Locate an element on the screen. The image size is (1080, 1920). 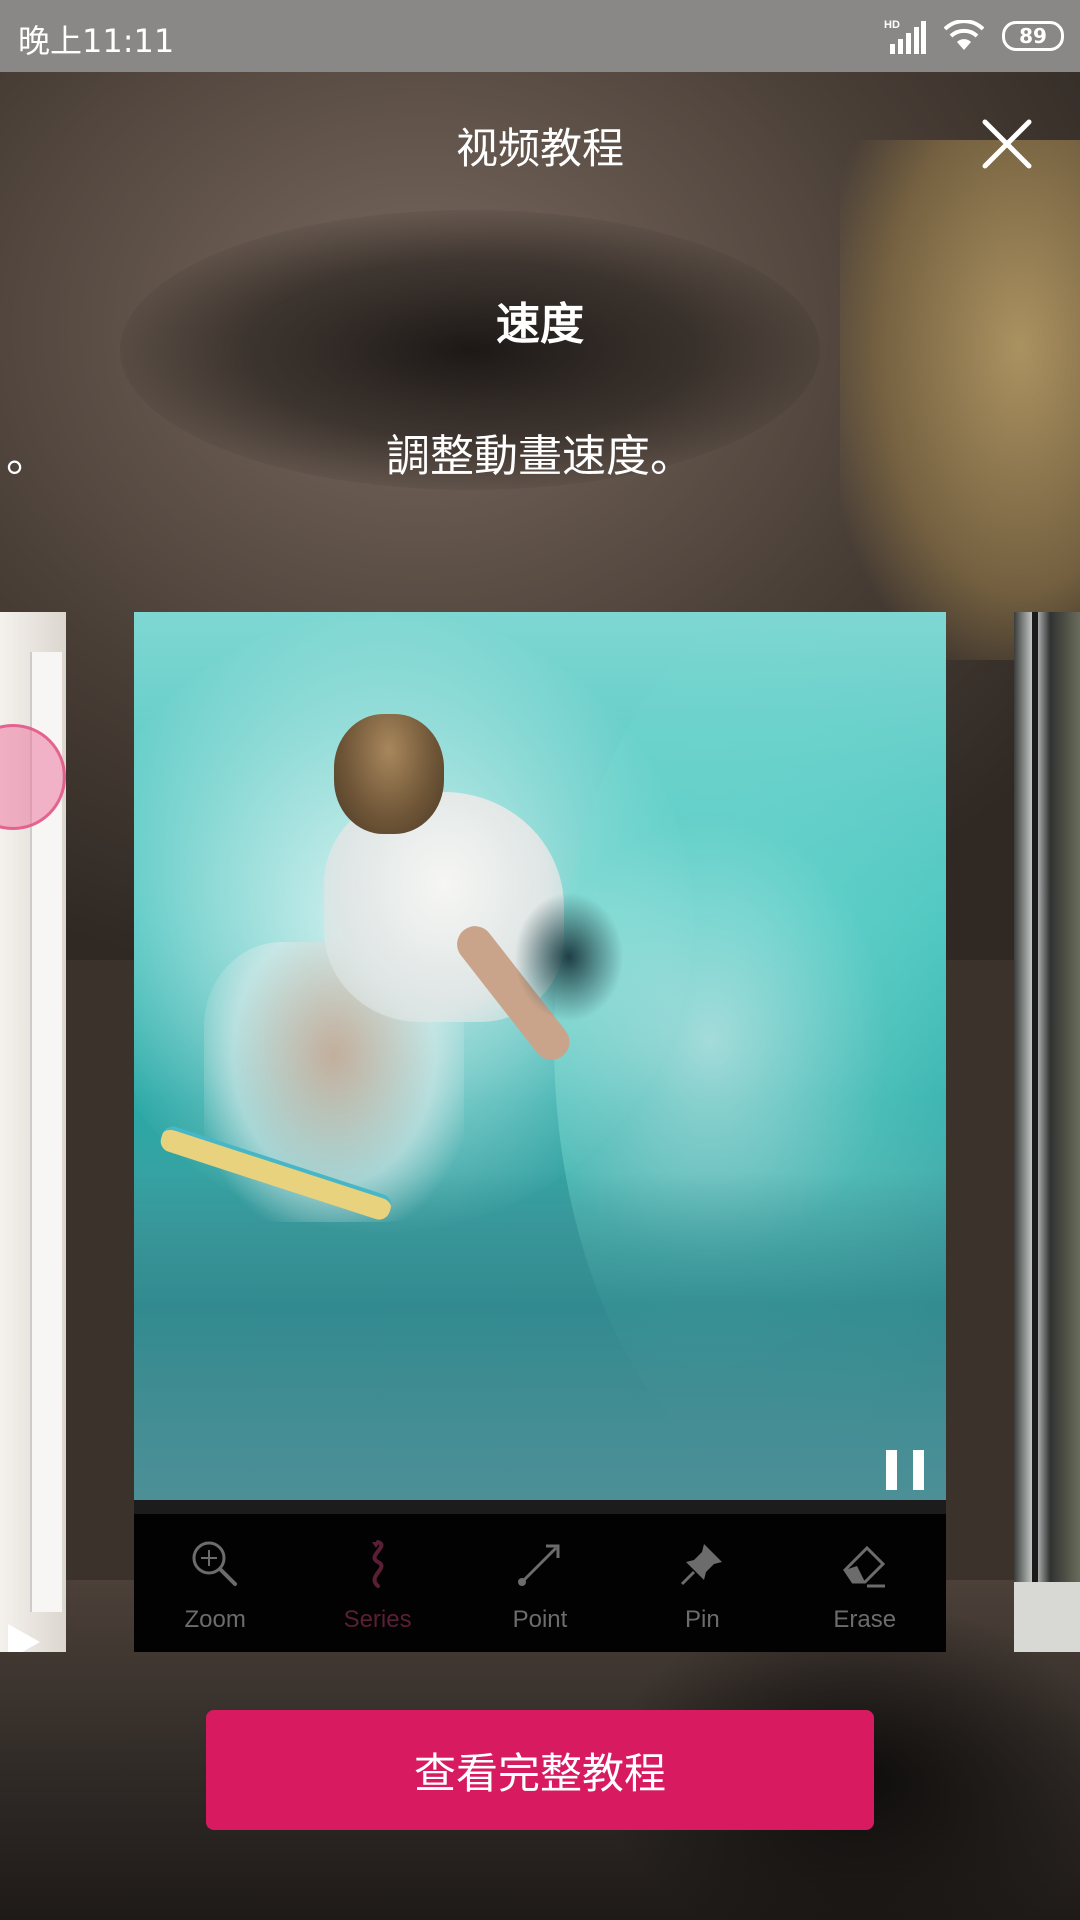
battery-indicator: 89 is located at coordinates (1033, 36).